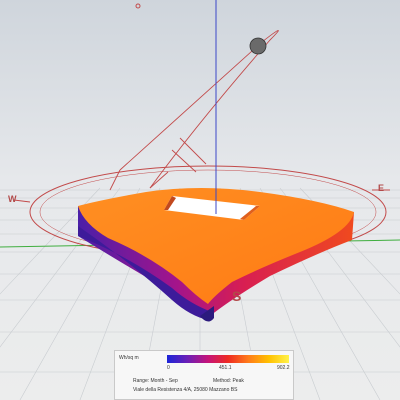  What do you see at coordinates (381, 188) in the screenshot?
I see `compass-east-label: E` at bounding box center [381, 188].